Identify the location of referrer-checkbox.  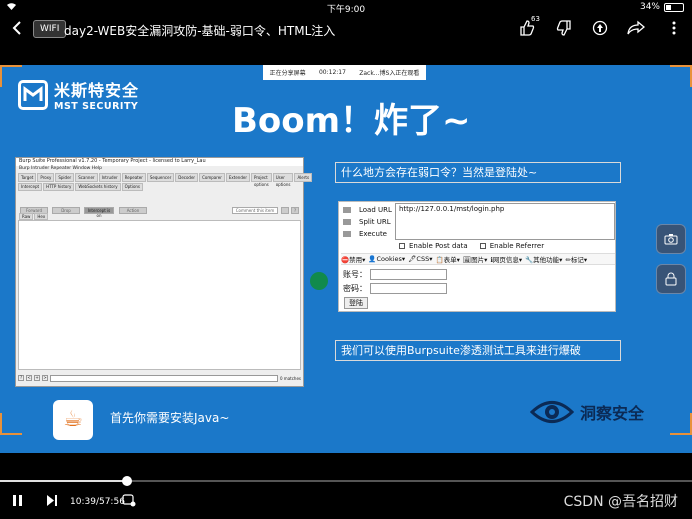
(482, 246).